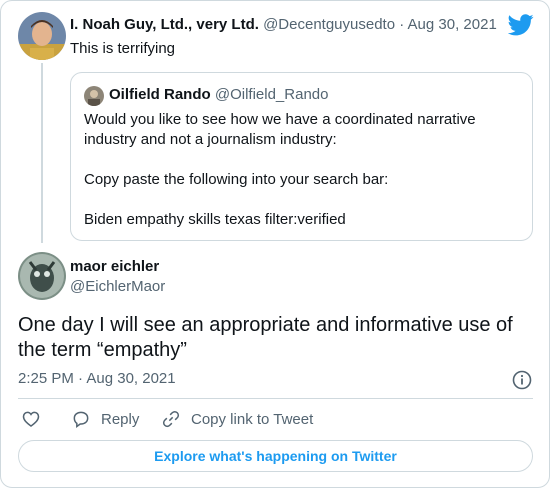 Image resolution: width=550 pixels, height=488 pixels. I want to click on parent-handle-date: @Decentguyusedto · Aug 30, 2021, so click(380, 24).